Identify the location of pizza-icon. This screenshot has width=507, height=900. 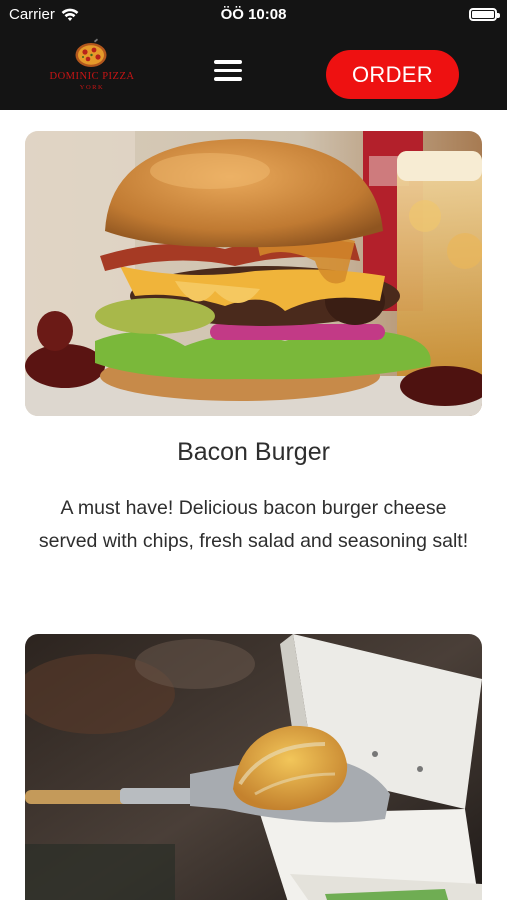
(91, 52).